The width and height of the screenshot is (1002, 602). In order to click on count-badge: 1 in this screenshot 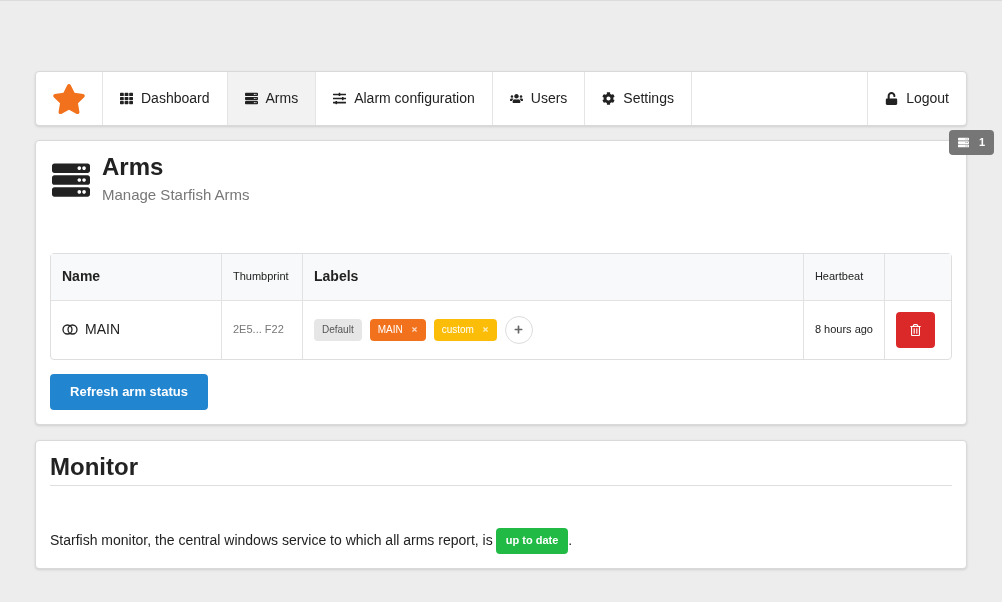, I will do `click(972, 142)`.